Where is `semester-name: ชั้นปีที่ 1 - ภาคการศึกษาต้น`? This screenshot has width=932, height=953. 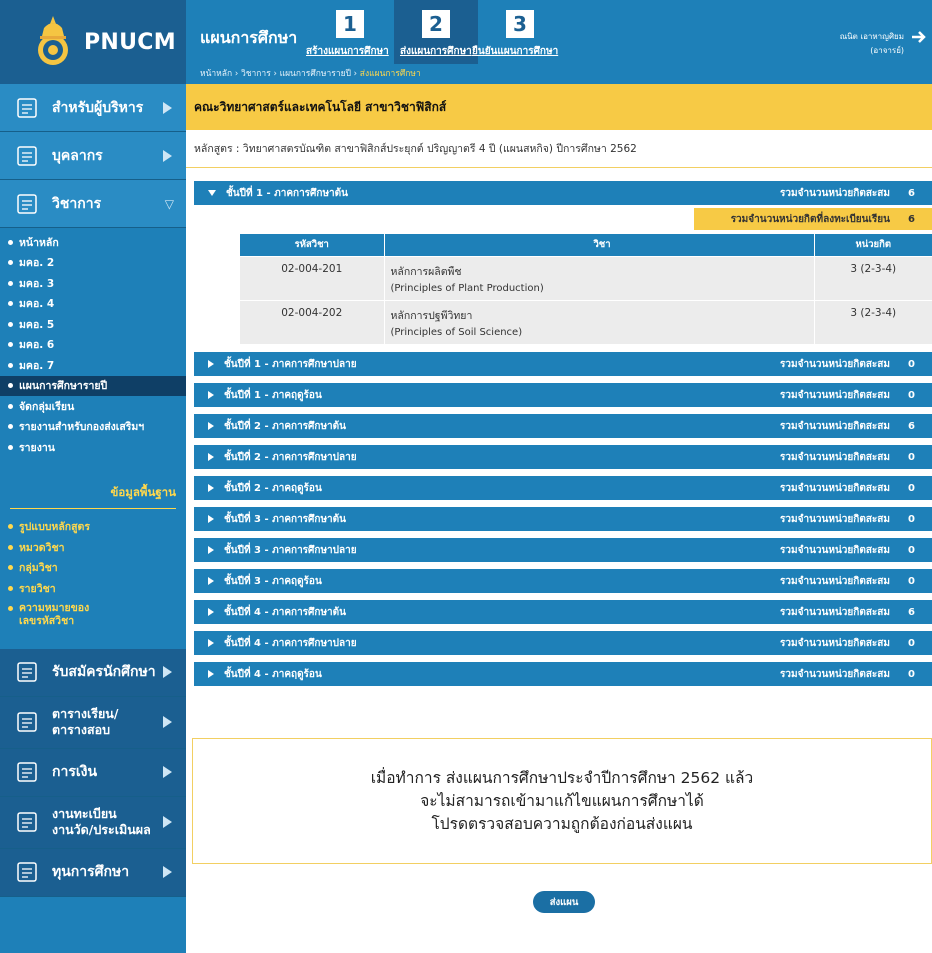 semester-name: ชั้นปีที่ 1 - ภาคการศึกษาต้น is located at coordinates (287, 193).